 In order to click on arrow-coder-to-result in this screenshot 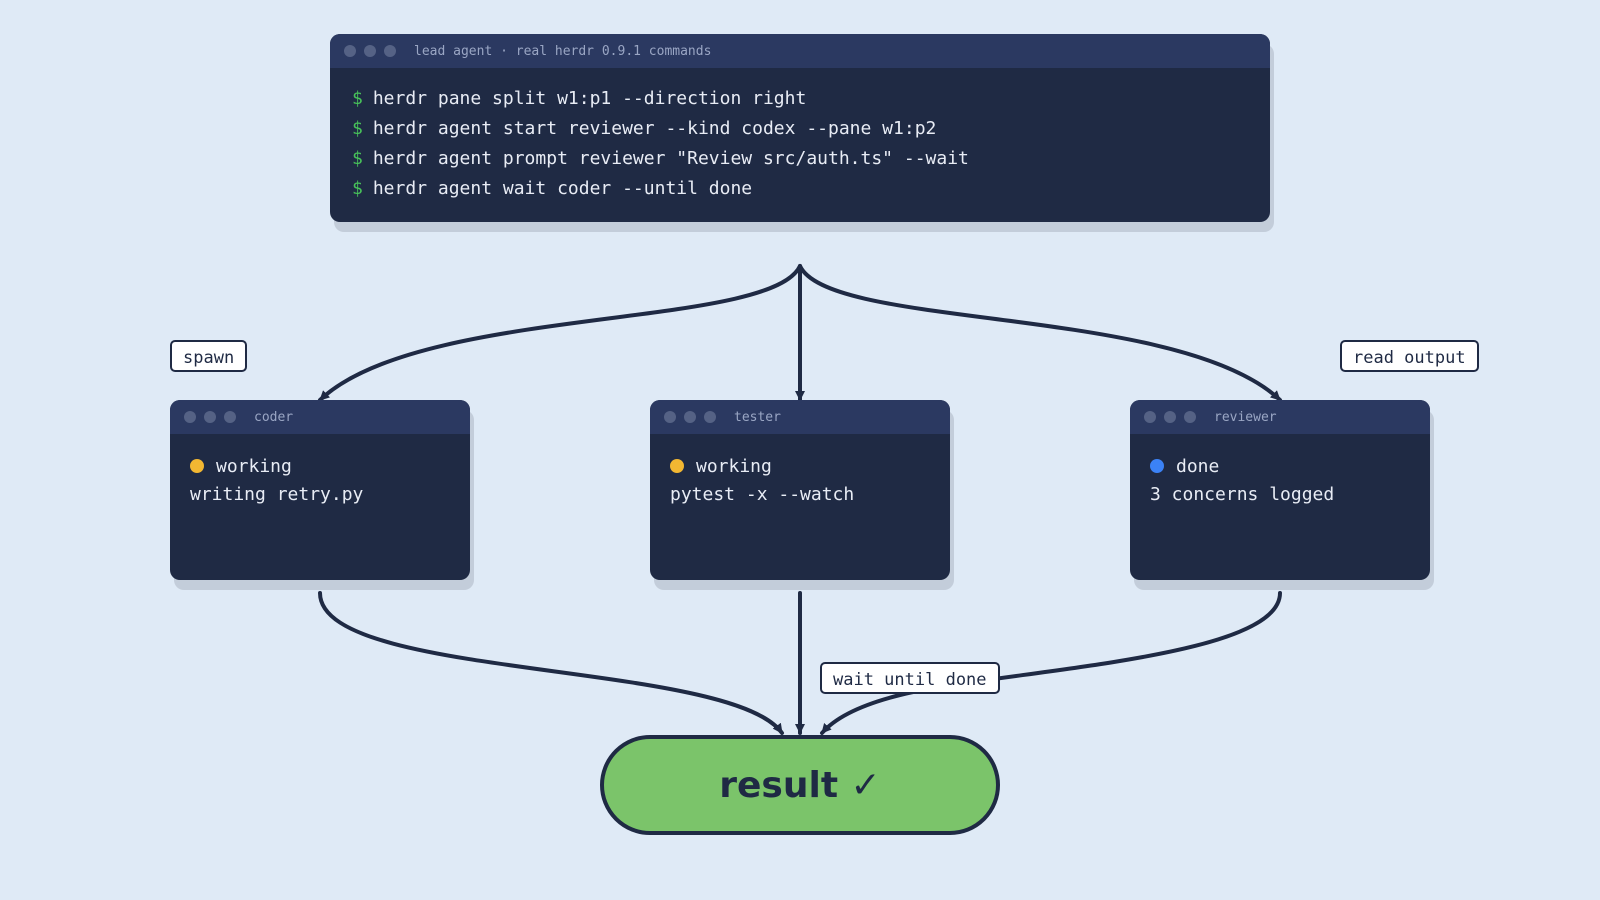, I will do `click(551, 663)`.